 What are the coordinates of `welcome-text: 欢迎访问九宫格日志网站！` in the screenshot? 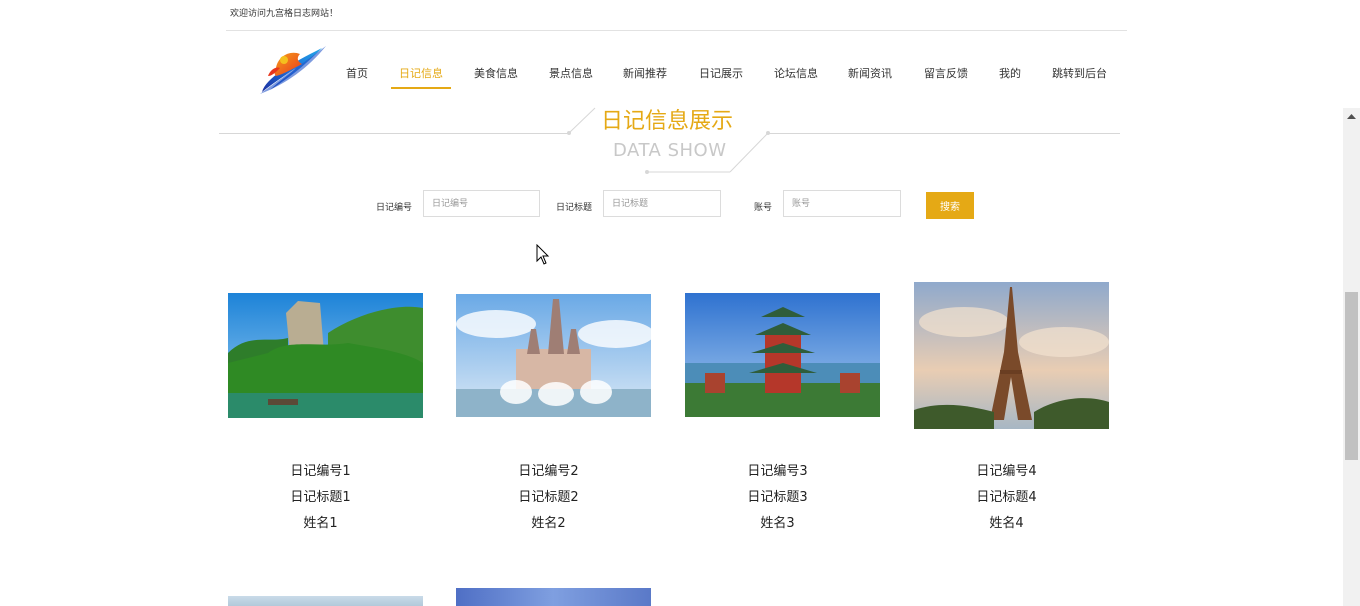 It's located at (284, 14).